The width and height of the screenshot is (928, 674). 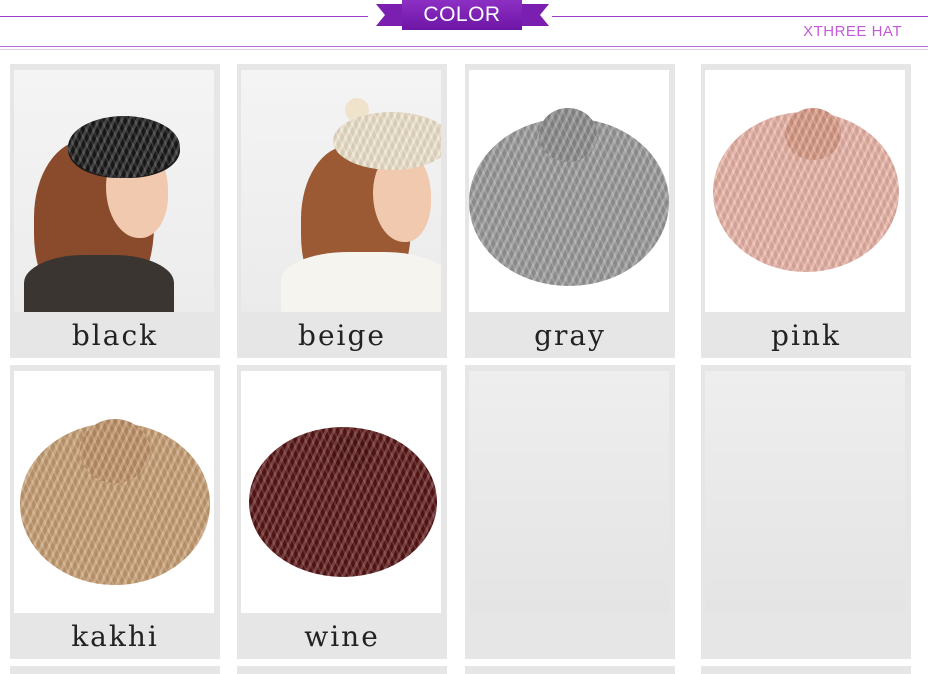 What do you see at coordinates (114, 191) in the screenshot?
I see `black-hat-model-photo` at bounding box center [114, 191].